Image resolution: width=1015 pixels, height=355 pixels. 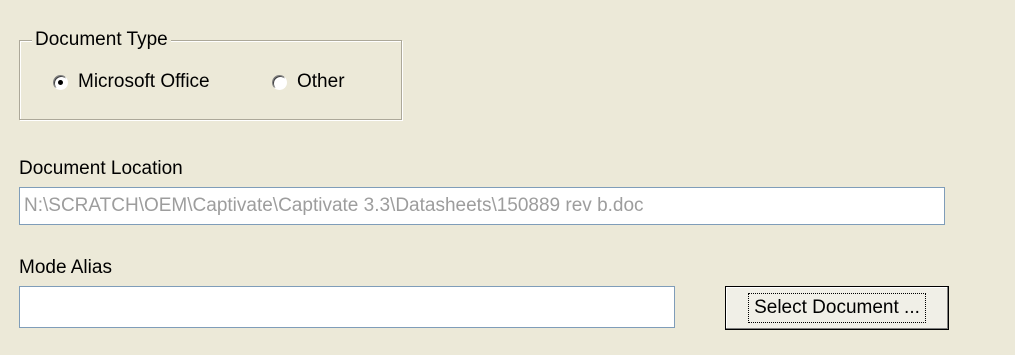 What do you see at coordinates (60, 82) in the screenshot?
I see `radio-checked-icon` at bounding box center [60, 82].